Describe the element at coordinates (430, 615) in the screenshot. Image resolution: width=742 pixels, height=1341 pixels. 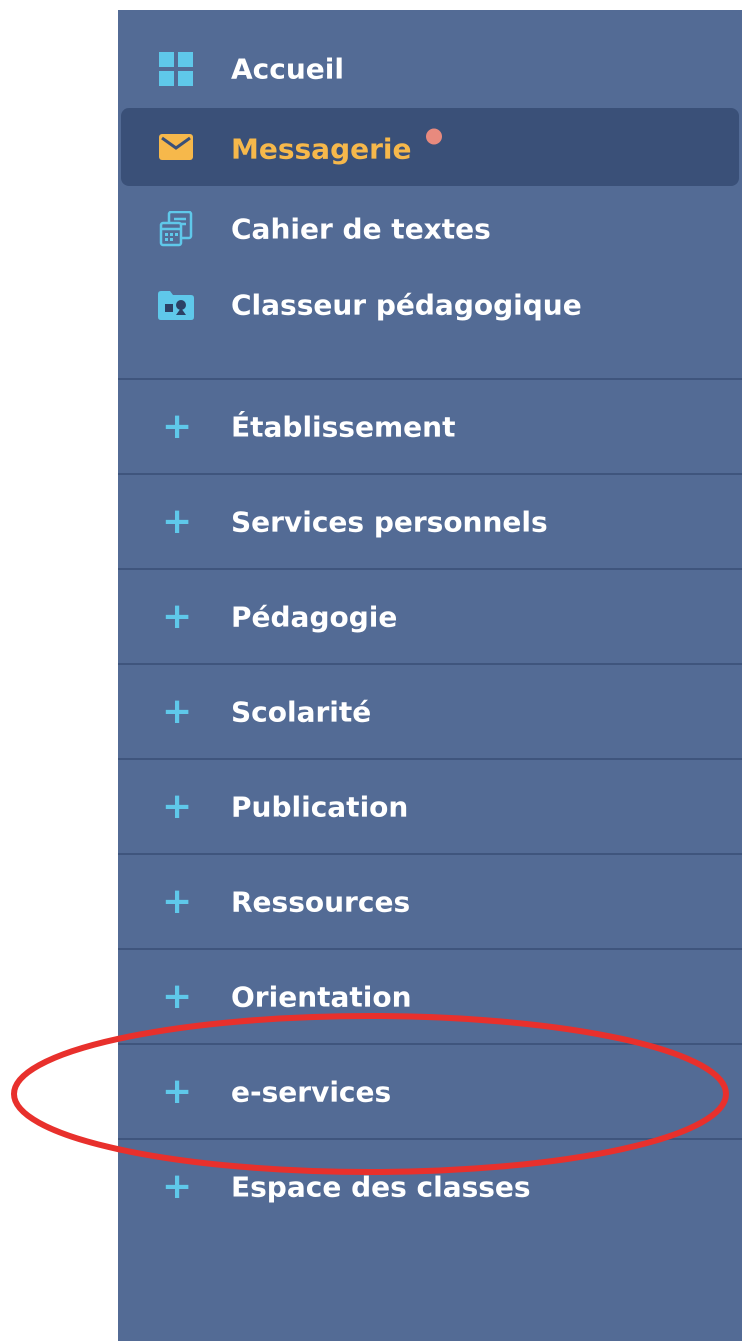
I see `nav-section-pedagogie: + Pédagogie` at that location.